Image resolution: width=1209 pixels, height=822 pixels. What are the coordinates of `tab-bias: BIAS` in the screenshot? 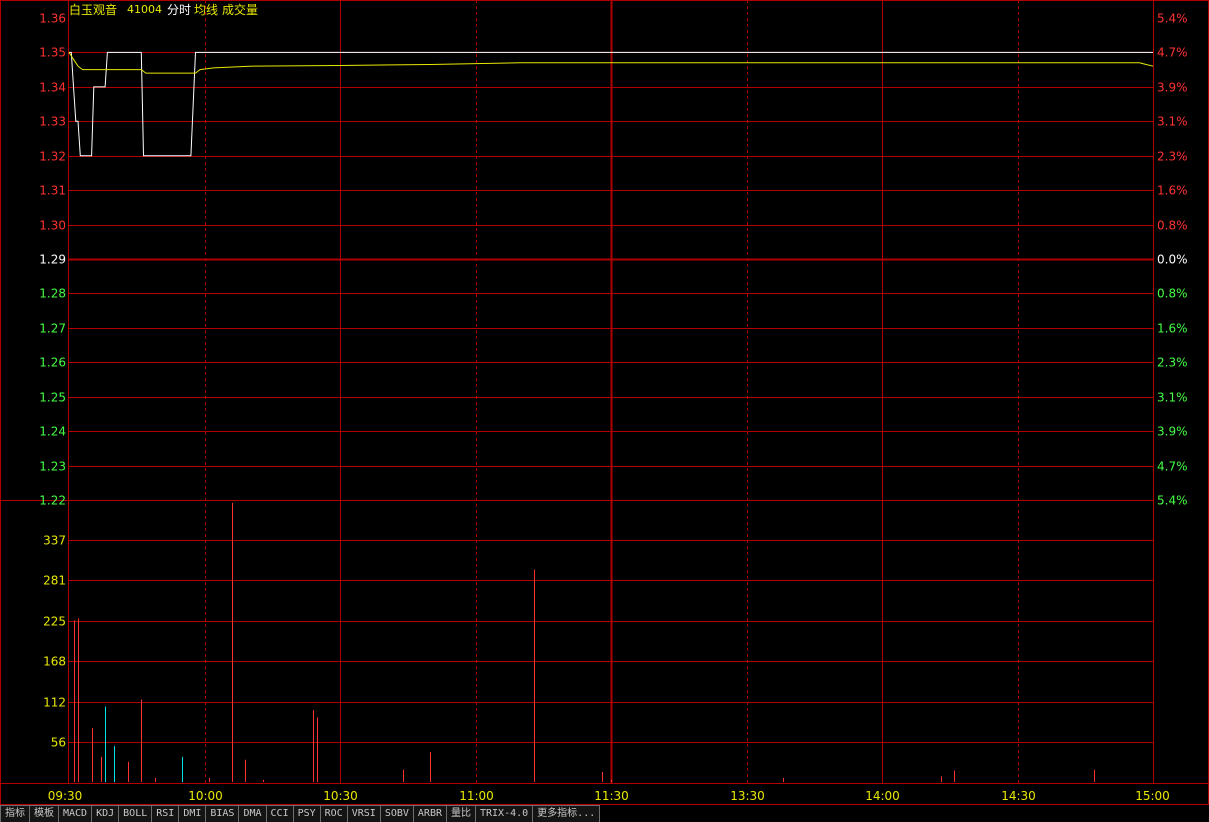 It's located at (223, 813).